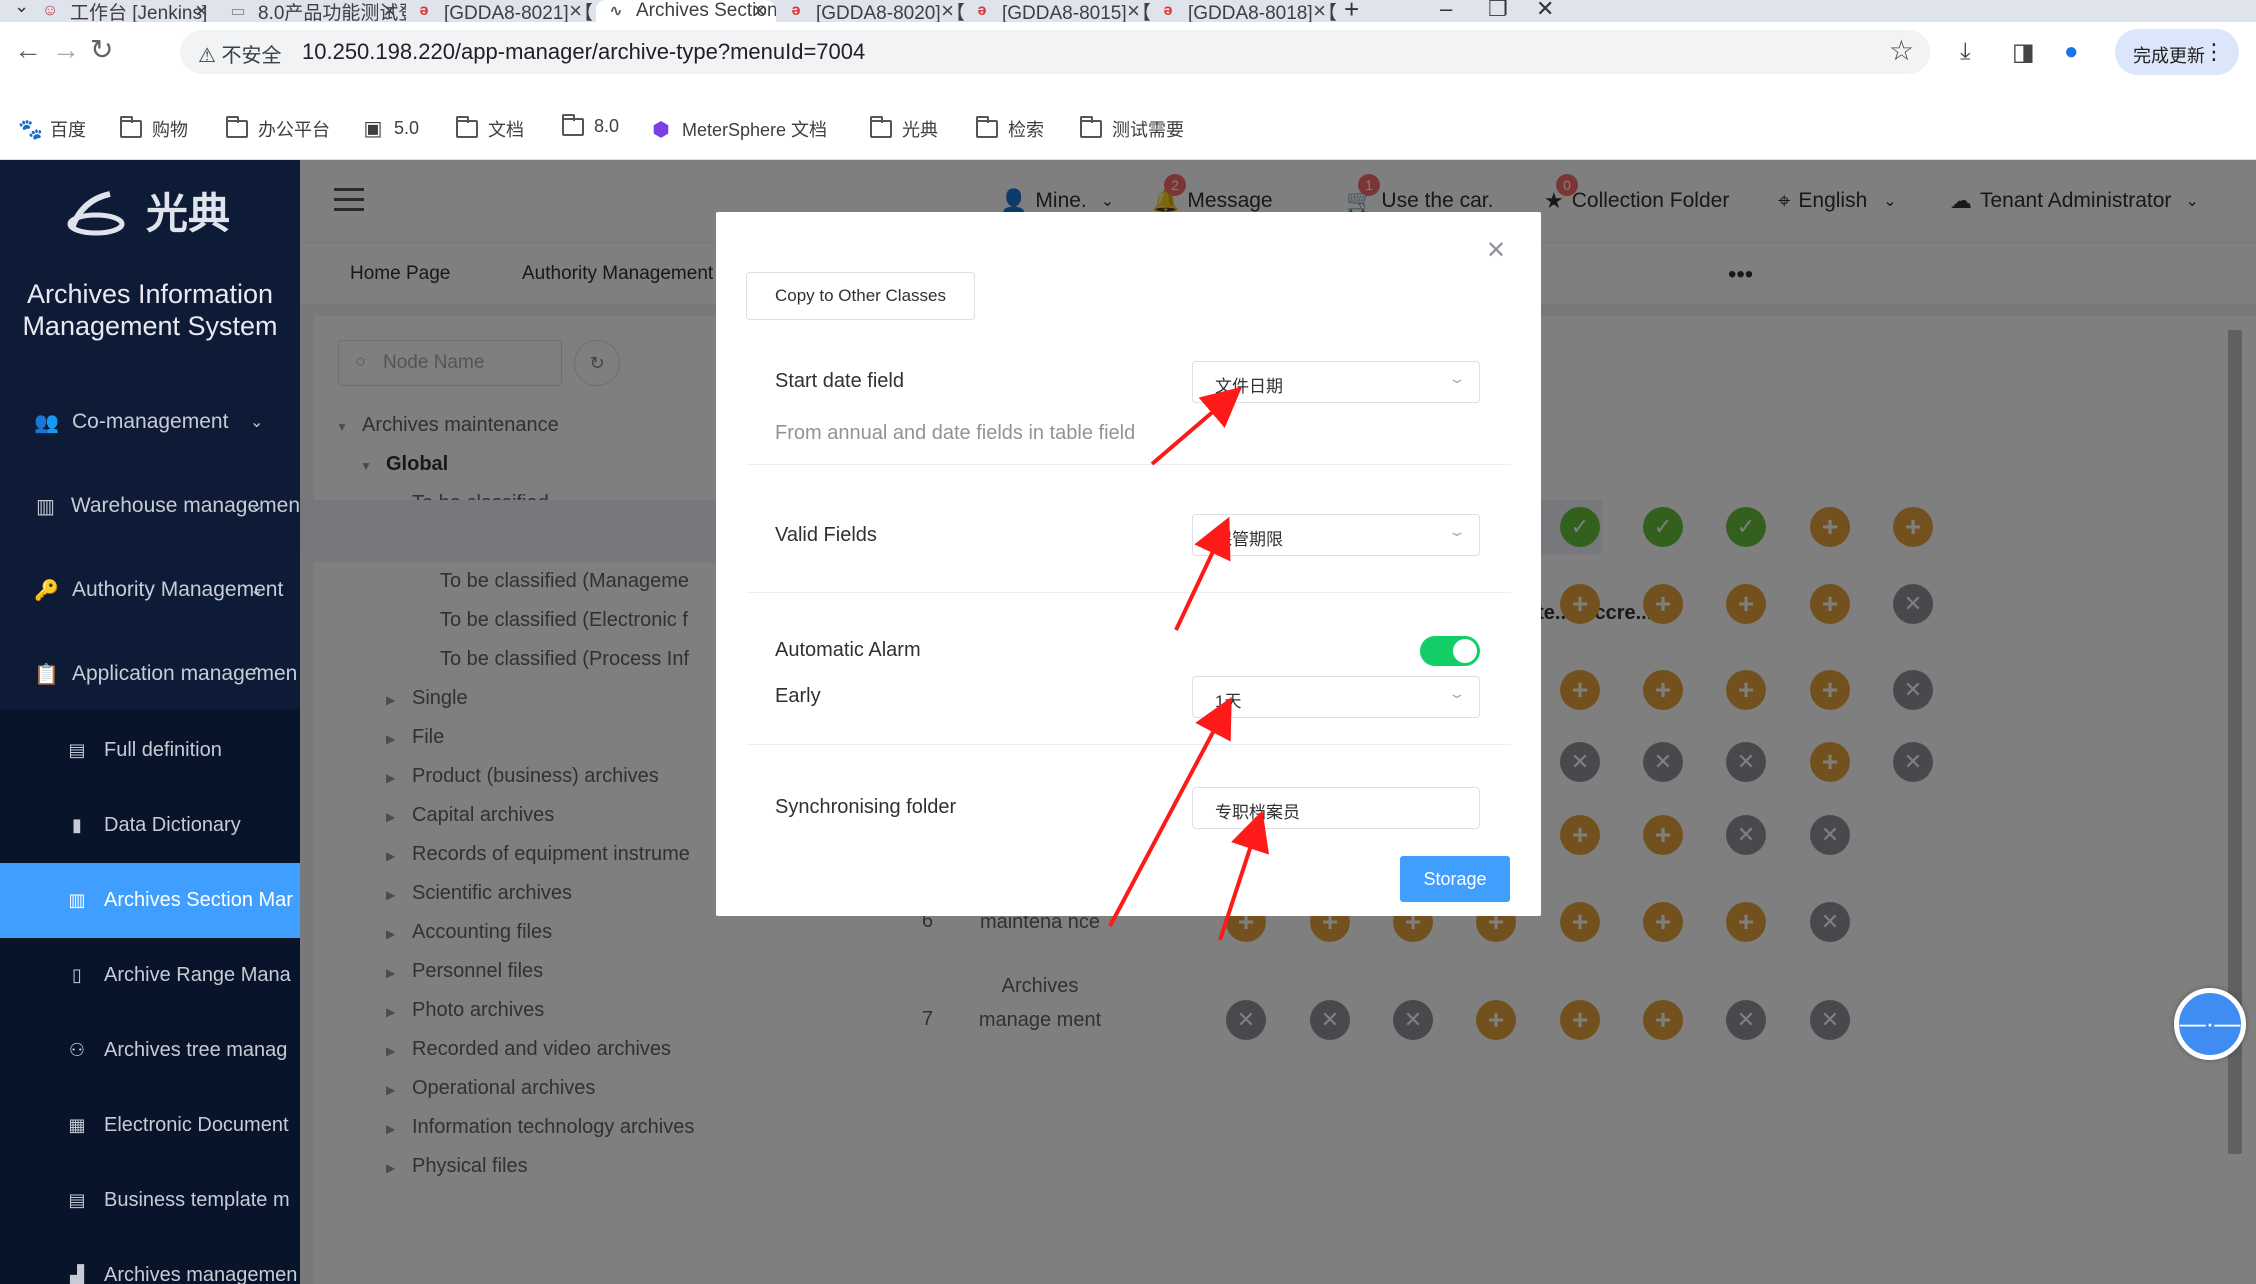 This screenshot has height=1284, width=2256. I want to click on browser-tab-gdda8-8018: ə [GDDA8-8018] 【I ×, so click(1247, 11).